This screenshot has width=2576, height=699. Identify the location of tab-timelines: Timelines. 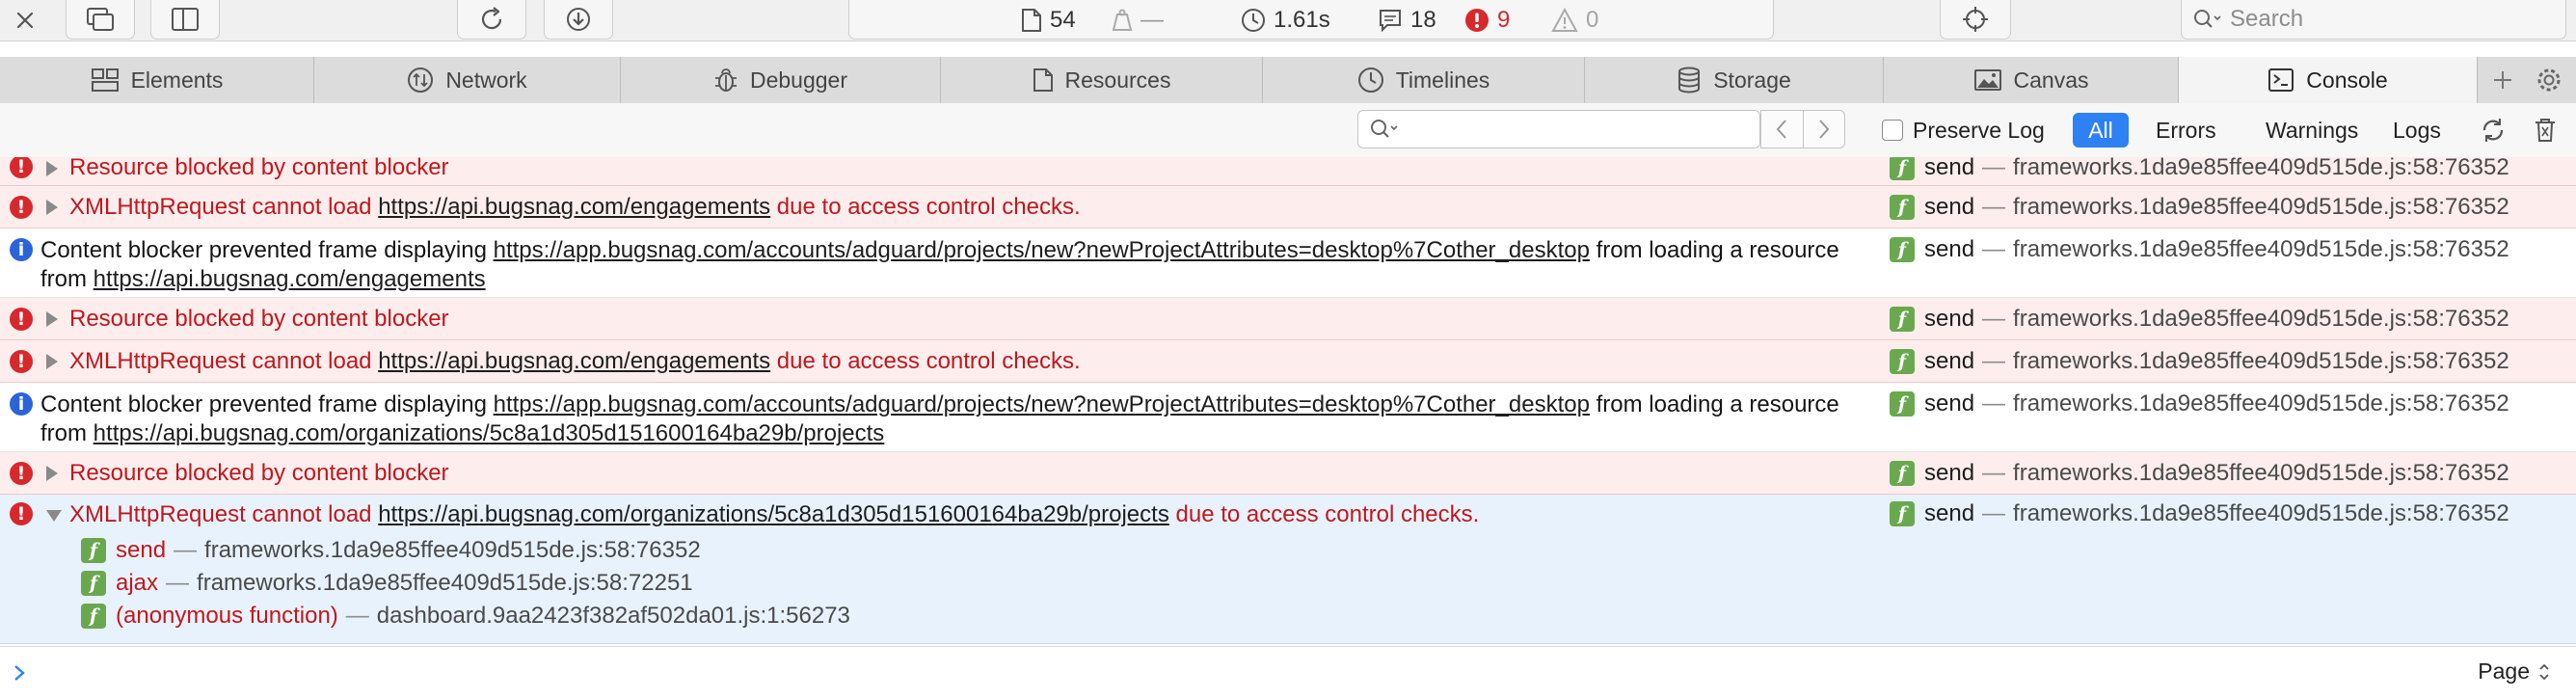
(1424, 80).